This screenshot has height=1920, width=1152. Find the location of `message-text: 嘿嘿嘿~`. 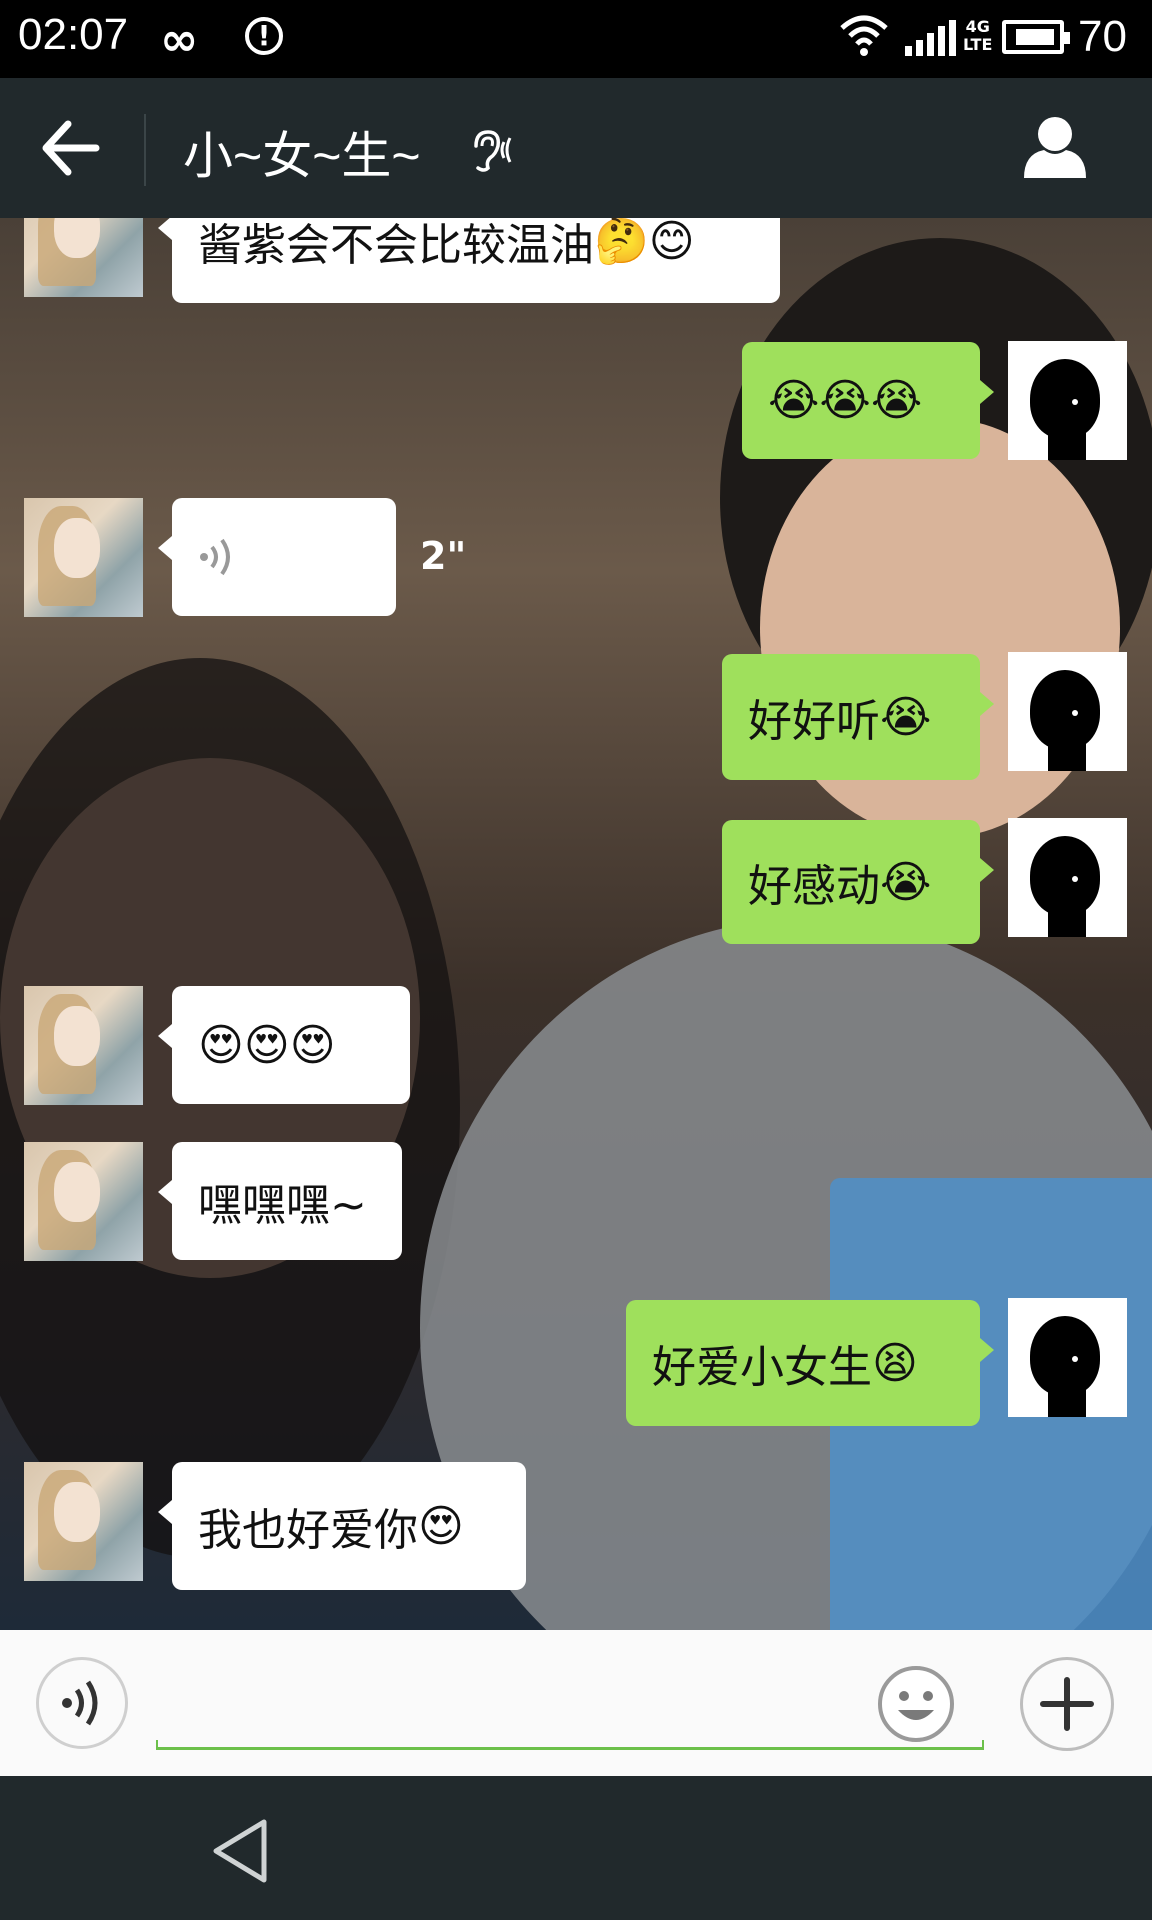

message-text: 嘿嘿嘿~ is located at coordinates (282, 1205).